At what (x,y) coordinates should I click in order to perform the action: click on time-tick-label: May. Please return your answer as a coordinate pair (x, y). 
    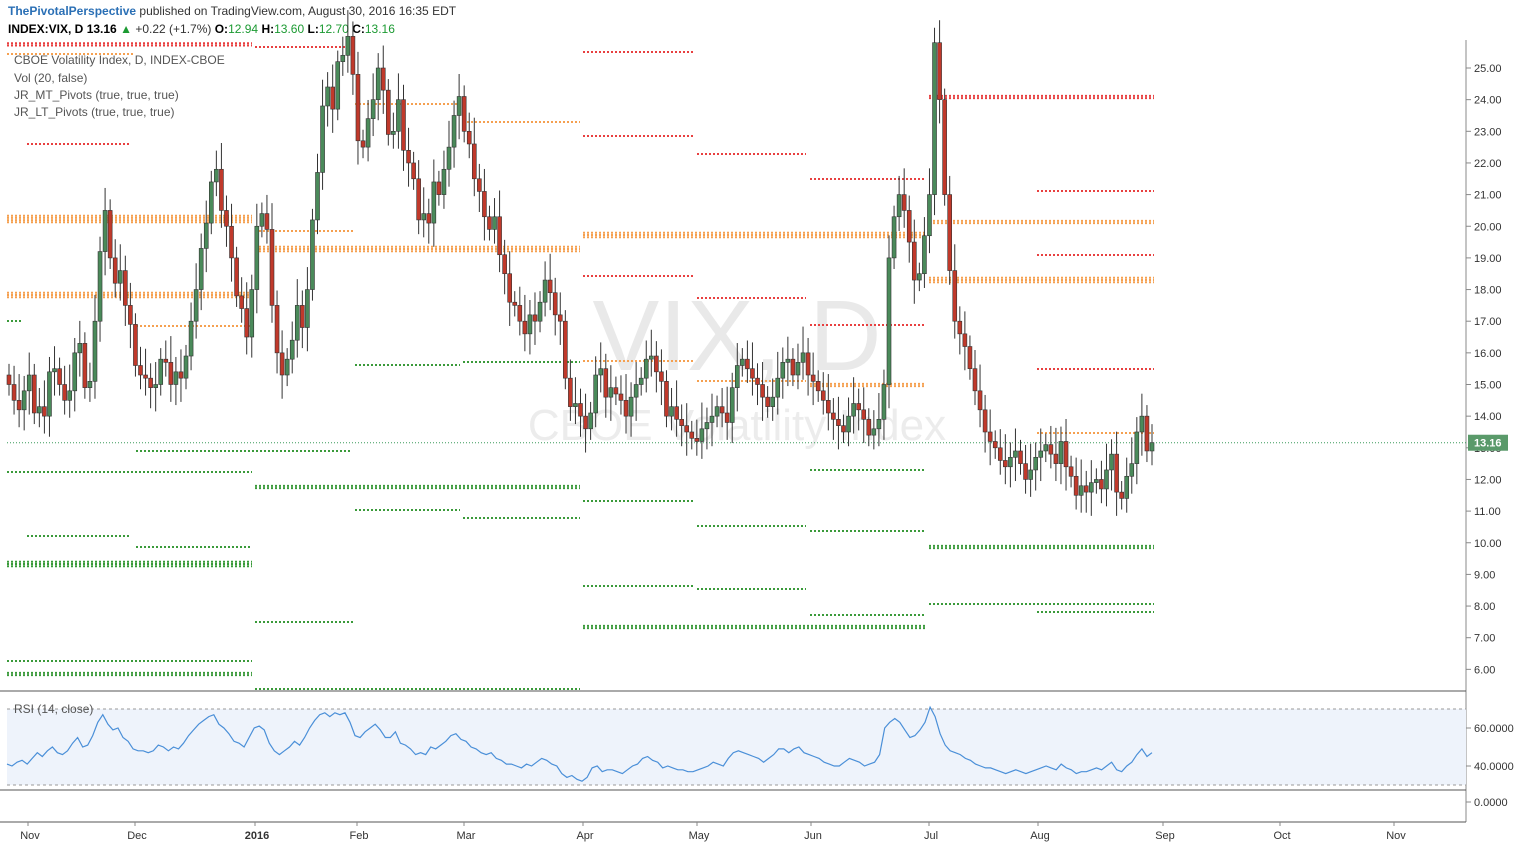
    Looking at the image, I should click on (699, 836).